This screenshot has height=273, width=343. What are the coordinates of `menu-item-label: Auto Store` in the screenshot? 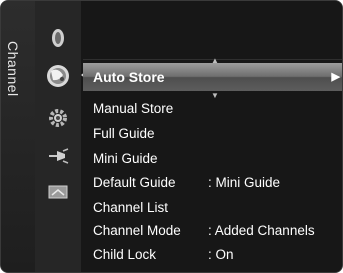 It's located at (129, 77).